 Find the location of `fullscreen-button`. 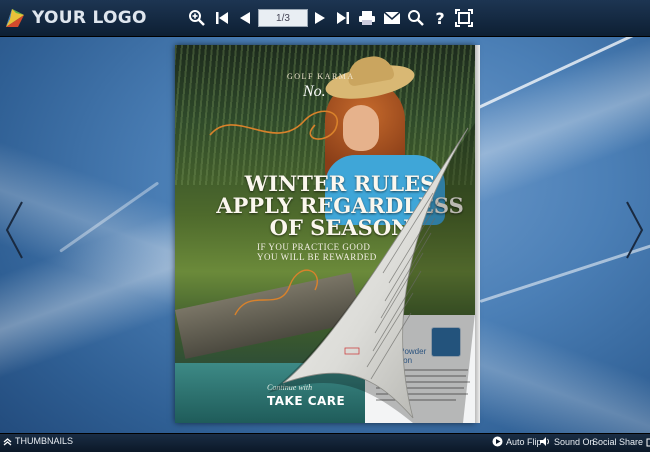

fullscreen-button is located at coordinates (464, 18).